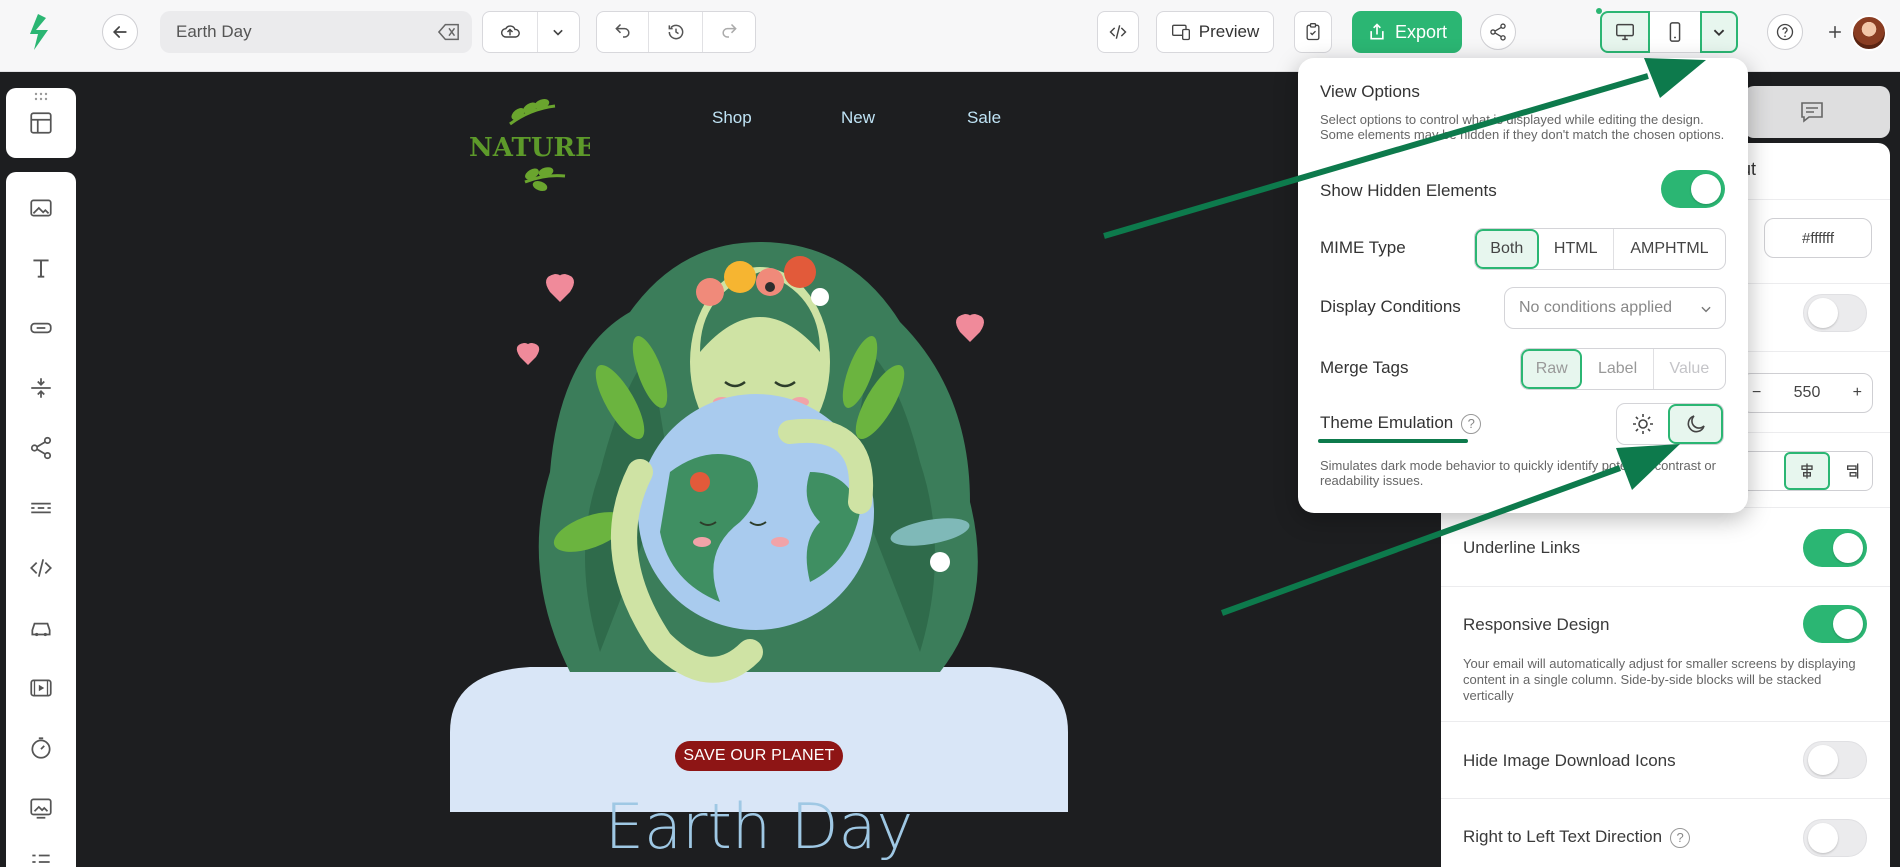 The image size is (1900, 867). I want to click on email-heading: Earth Day, so click(759, 826).